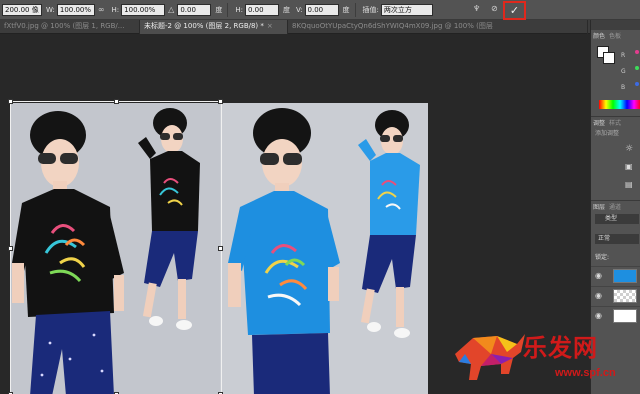 The width and height of the screenshot is (640, 394). Describe the element at coordinates (22, 9) in the screenshot. I see `reference-point-width-field: 200.00 像` at that location.